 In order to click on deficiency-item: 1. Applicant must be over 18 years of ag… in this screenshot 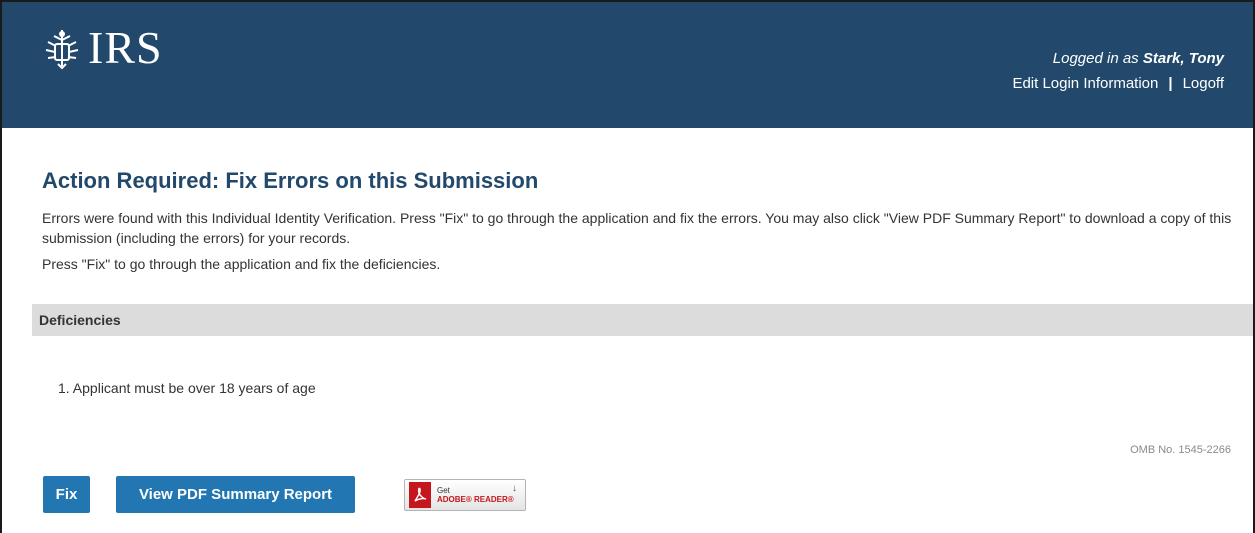, I will do `click(187, 388)`.